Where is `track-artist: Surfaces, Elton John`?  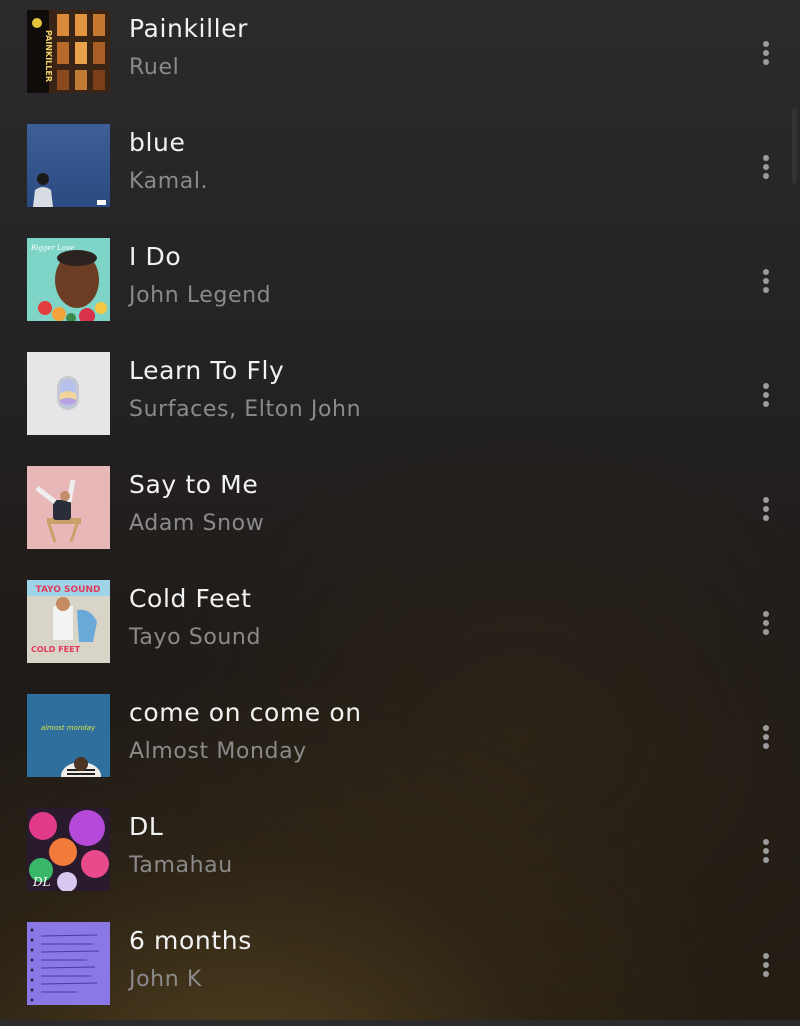 track-artist: Surfaces, Elton John is located at coordinates (245, 409).